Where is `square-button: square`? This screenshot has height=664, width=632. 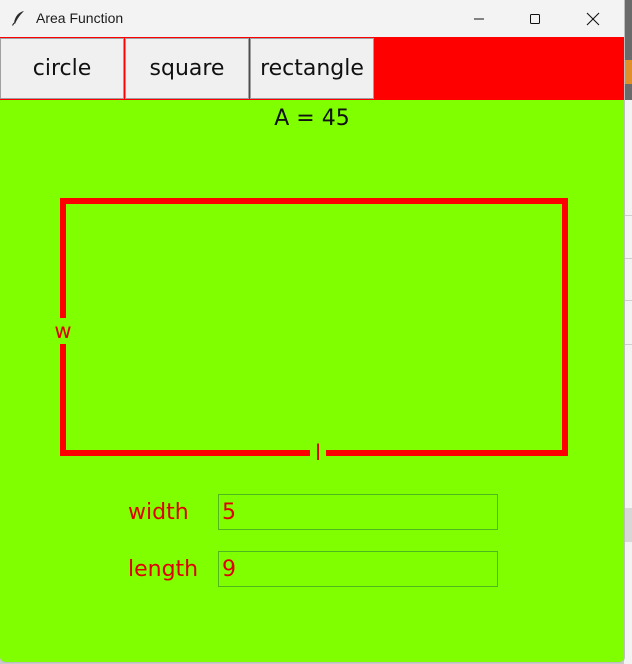 square-button: square is located at coordinates (187, 68).